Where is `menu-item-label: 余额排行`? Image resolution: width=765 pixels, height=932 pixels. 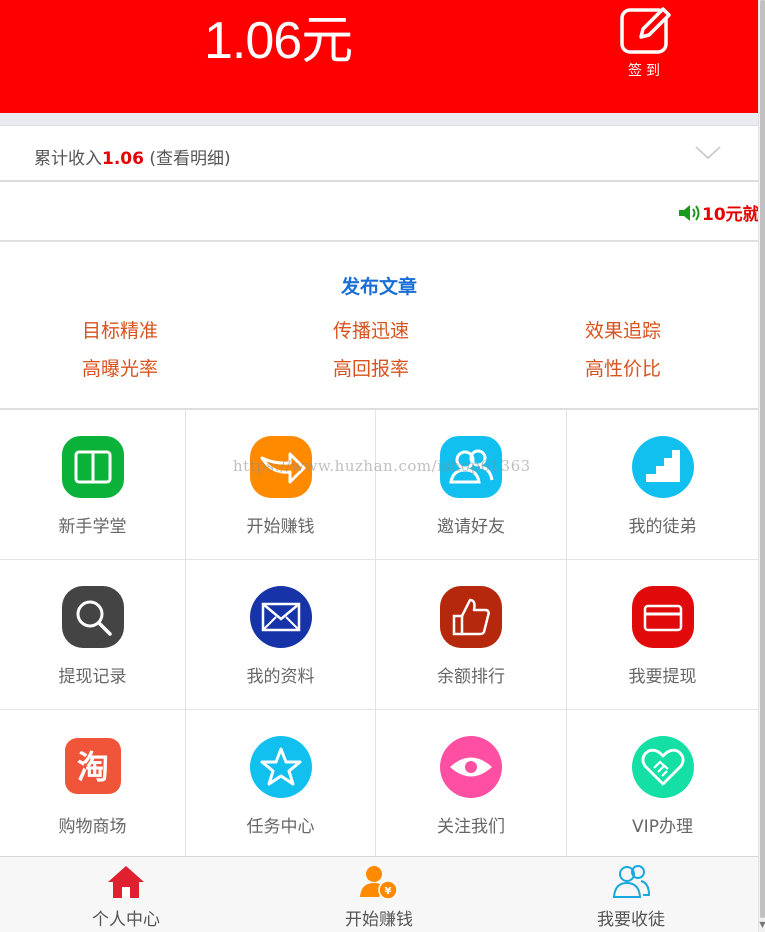 menu-item-label: 余额排行 is located at coordinates (471, 677).